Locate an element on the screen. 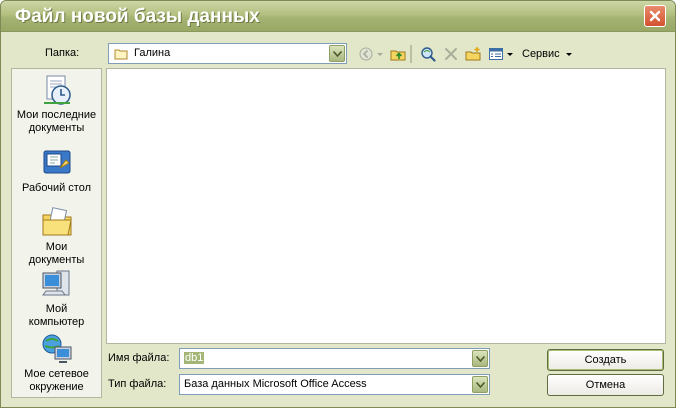  place-my-documents: Мои документы is located at coordinates (56, 236).